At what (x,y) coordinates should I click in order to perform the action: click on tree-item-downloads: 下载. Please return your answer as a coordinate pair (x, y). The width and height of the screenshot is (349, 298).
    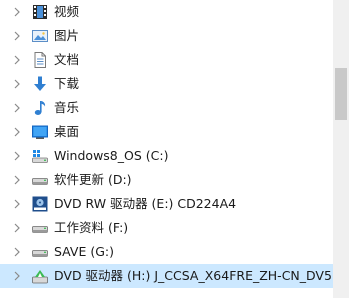
    Looking at the image, I should click on (166, 84).